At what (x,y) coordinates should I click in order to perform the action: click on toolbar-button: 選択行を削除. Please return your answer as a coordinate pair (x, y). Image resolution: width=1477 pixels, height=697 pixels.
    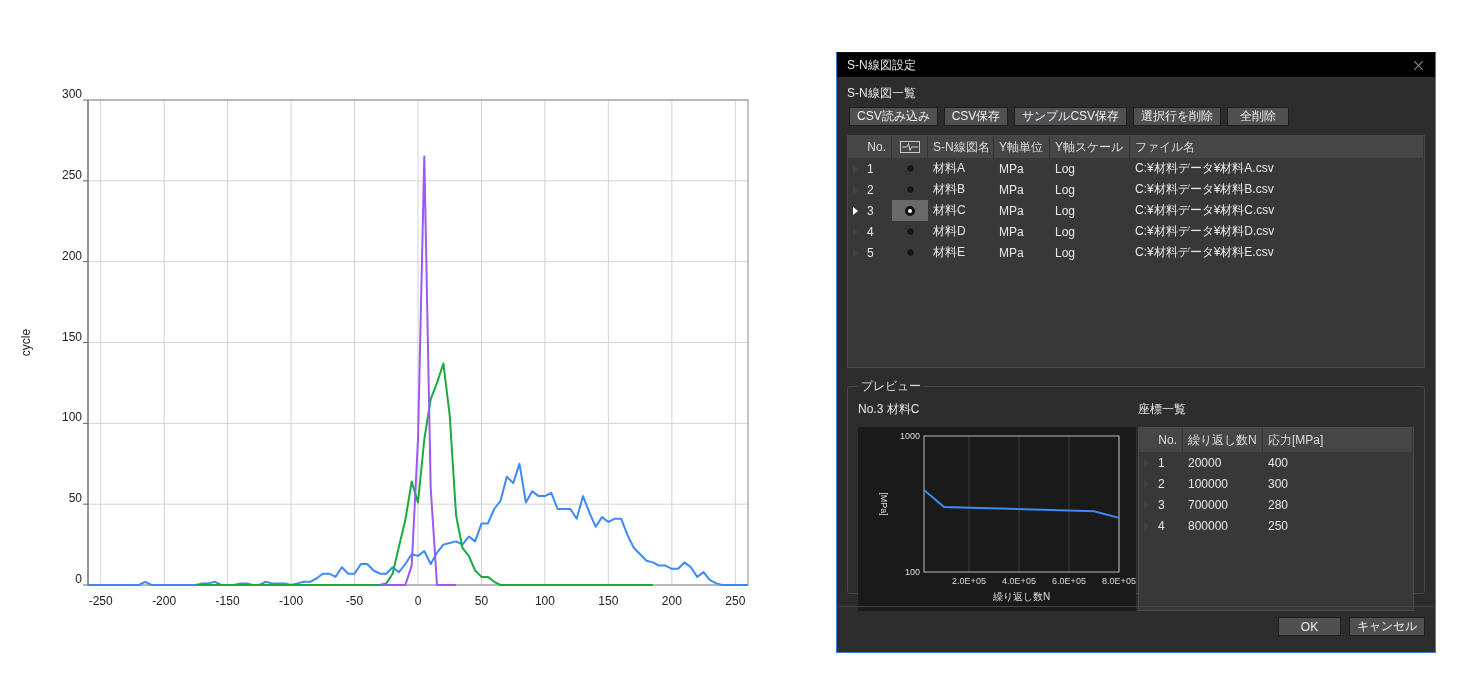
    Looking at the image, I should click on (1177, 116).